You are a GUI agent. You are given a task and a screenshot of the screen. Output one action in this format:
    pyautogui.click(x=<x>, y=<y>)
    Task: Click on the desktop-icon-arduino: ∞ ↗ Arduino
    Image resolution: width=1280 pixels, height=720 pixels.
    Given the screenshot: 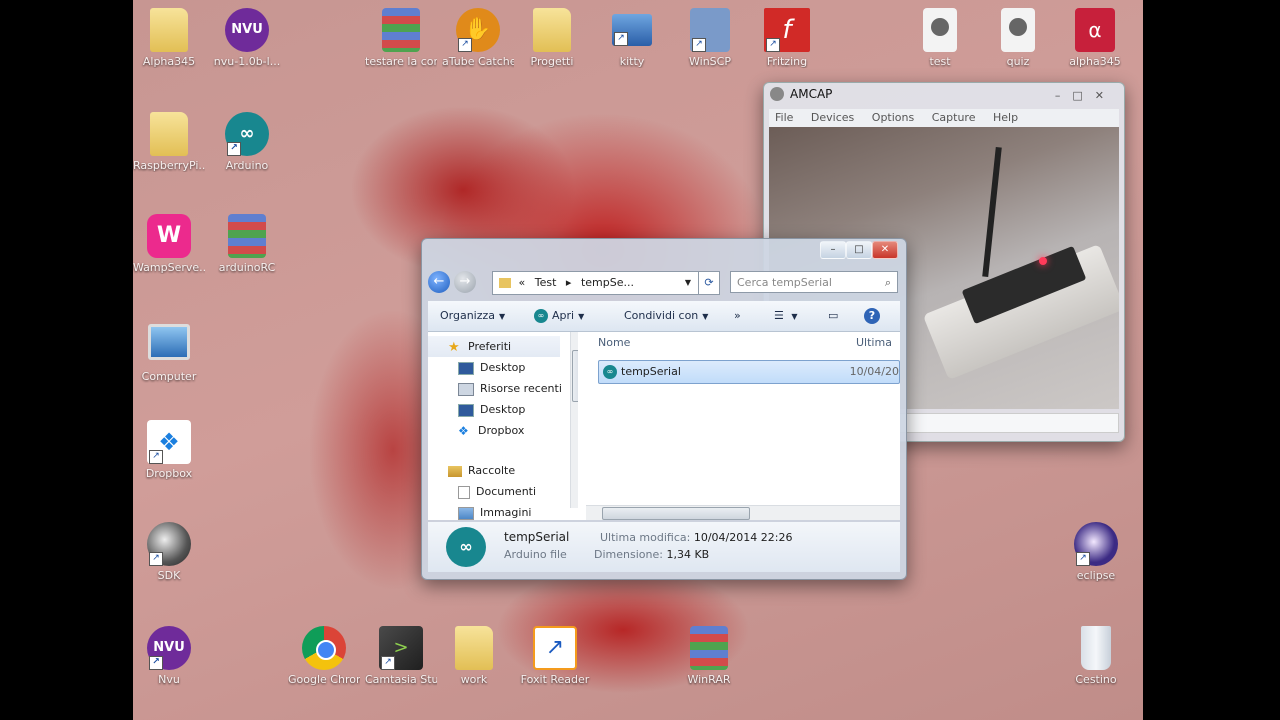 What is the action you would take?
    pyautogui.click(x=247, y=142)
    